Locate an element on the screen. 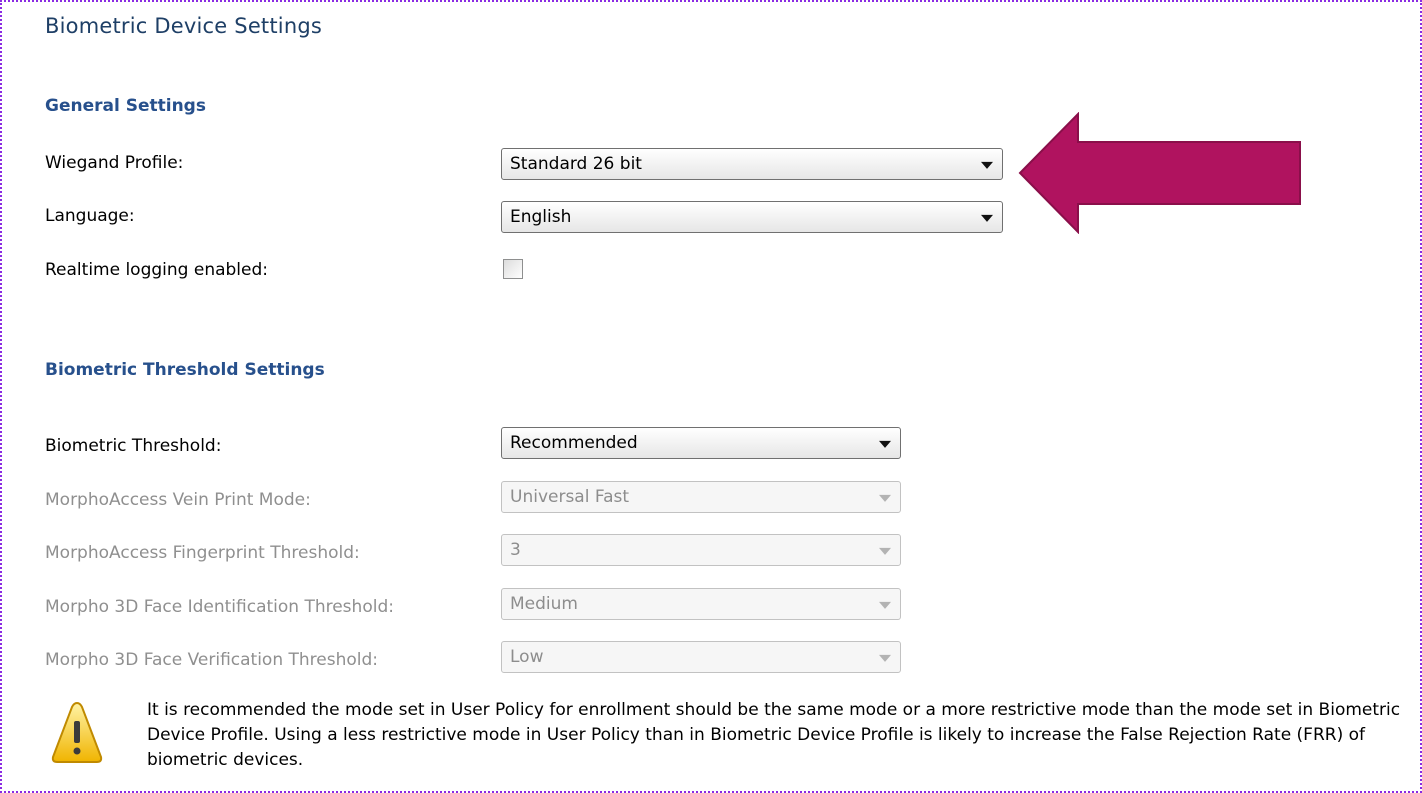 The height and width of the screenshot is (793, 1422). face-verification-threshold-value: Low is located at coordinates (527, 657).